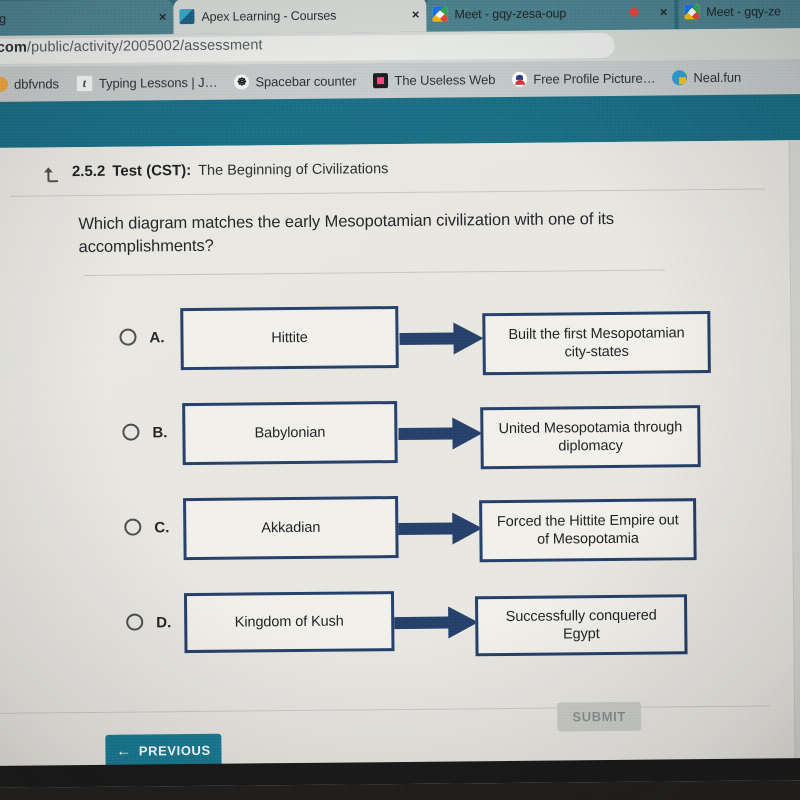 This screenshot has width=800, height=800. I want to click on apex-favicon-icon, so click(187, 16).